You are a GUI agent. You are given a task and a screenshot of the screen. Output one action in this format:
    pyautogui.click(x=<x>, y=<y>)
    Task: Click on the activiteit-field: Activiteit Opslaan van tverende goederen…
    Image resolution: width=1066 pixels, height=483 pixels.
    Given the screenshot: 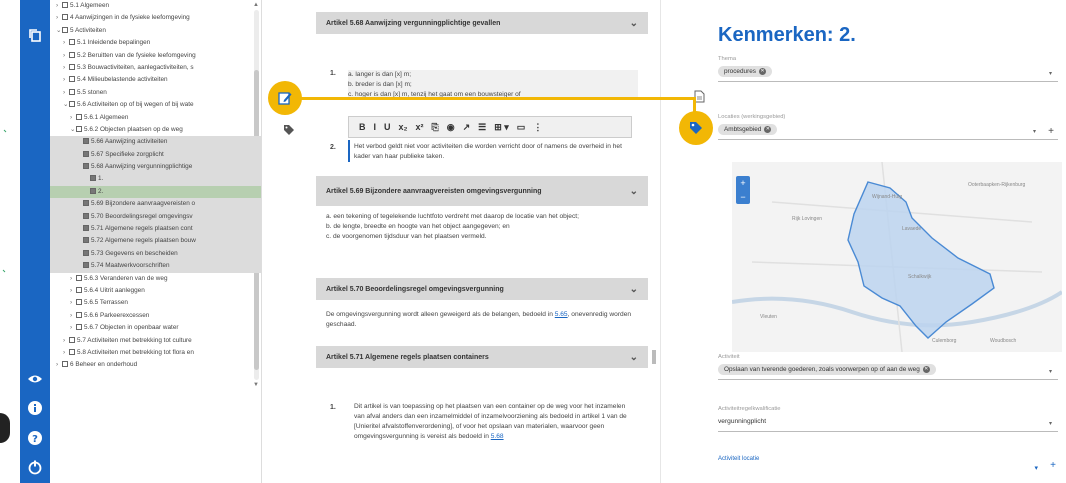 What is the action you would take?
    pyautogui.click(x=888, y=367)
    